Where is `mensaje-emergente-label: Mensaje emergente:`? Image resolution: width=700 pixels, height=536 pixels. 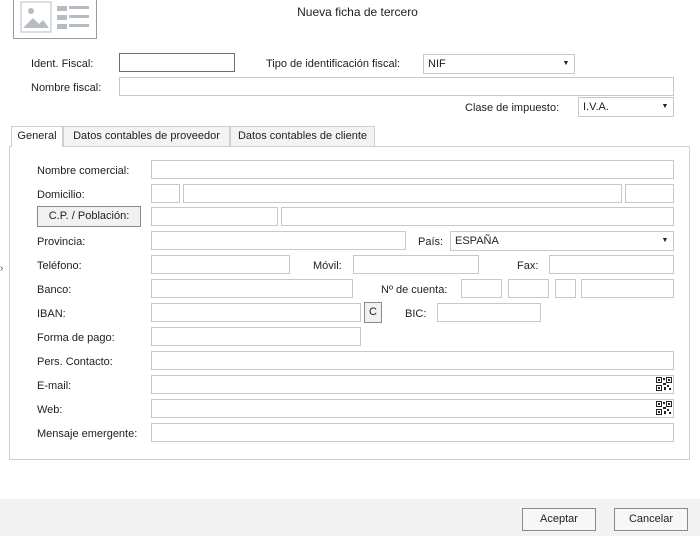
mensaje-emergente-label: Mensaje emergente: is located at coordinates (87, 434).